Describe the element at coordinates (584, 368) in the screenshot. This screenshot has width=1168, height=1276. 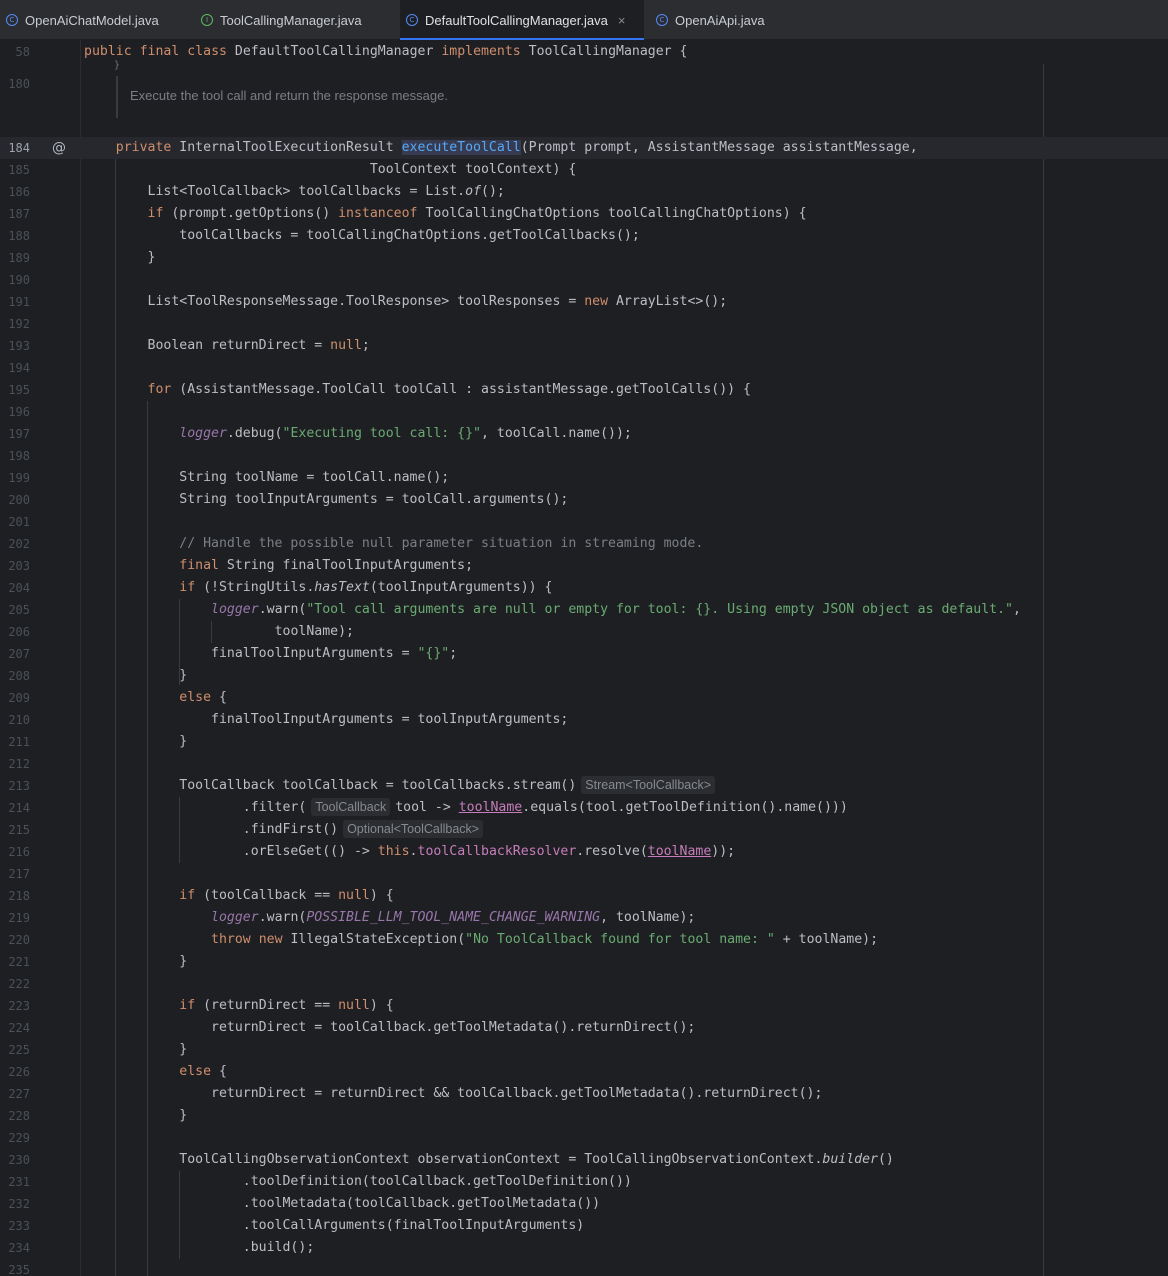
I see `code-line: 194` at that location.